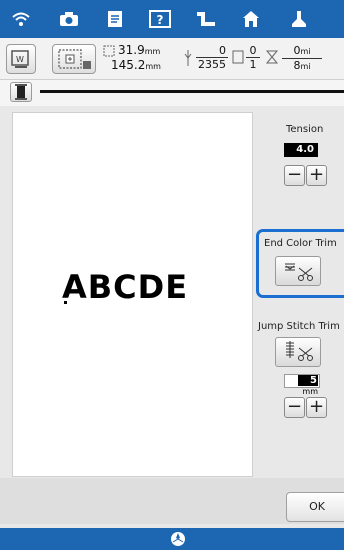 This screenshot has width=344, height=550. What do you see at coordinates (238, 58) in the screenshot?
I see `color-count-icon` at bounding box center [238, 58].